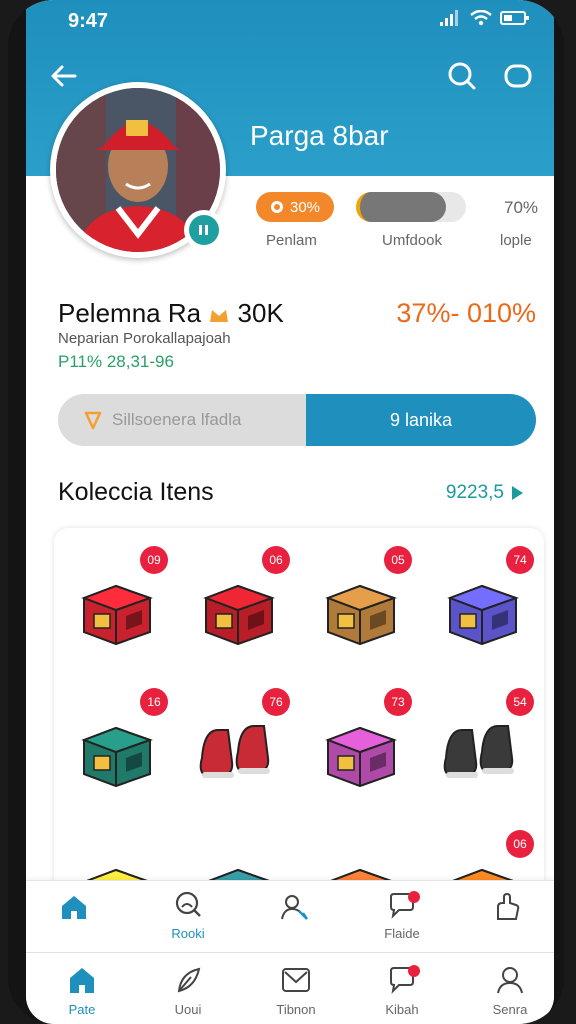 This screenshot has width=576, height=1024. What do you see at coordinates (144, 338) in the screenshot?
I see `info-subtitle: Neparian Porokallapajoah` at bounding box center [144, 338].